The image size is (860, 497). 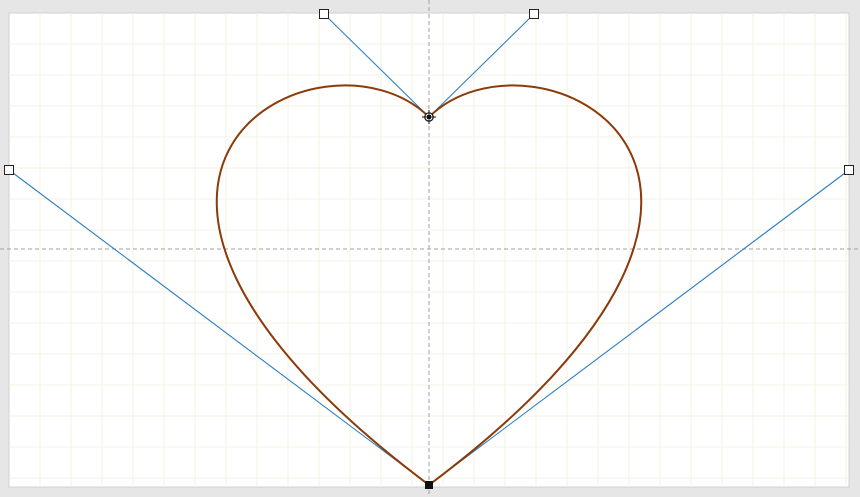 What do you see at coordinates (324, 14) in the screenshot?
I see `control-handle-top-left` at bounding box center [324, 14].